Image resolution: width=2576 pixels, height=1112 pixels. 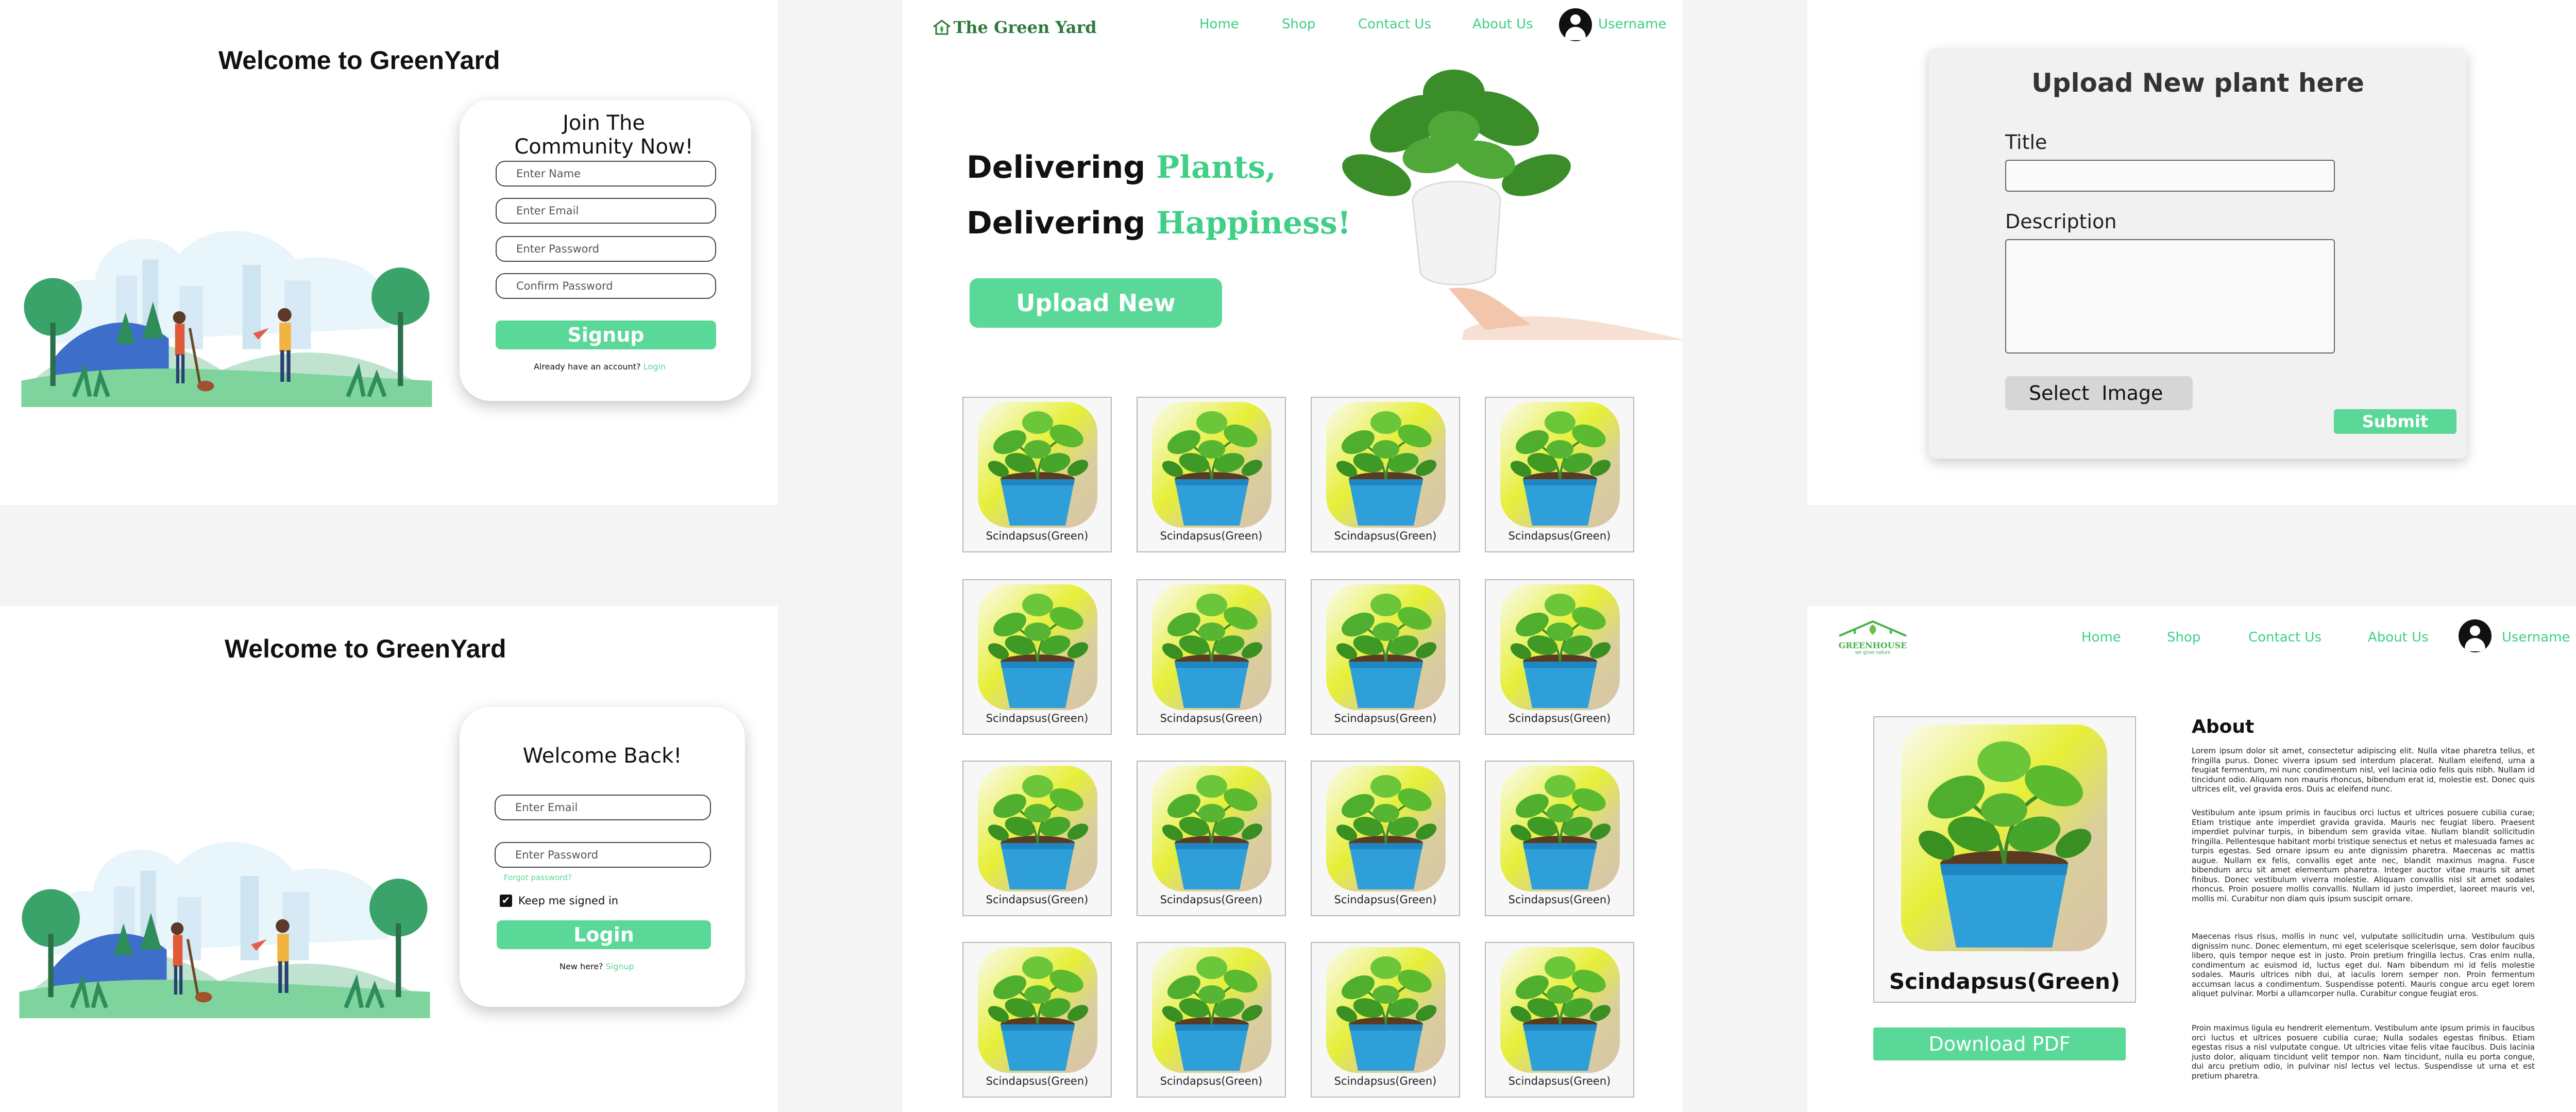 I want to click on confirm-password-field: Confirm Password, so click(x=606, y=286).